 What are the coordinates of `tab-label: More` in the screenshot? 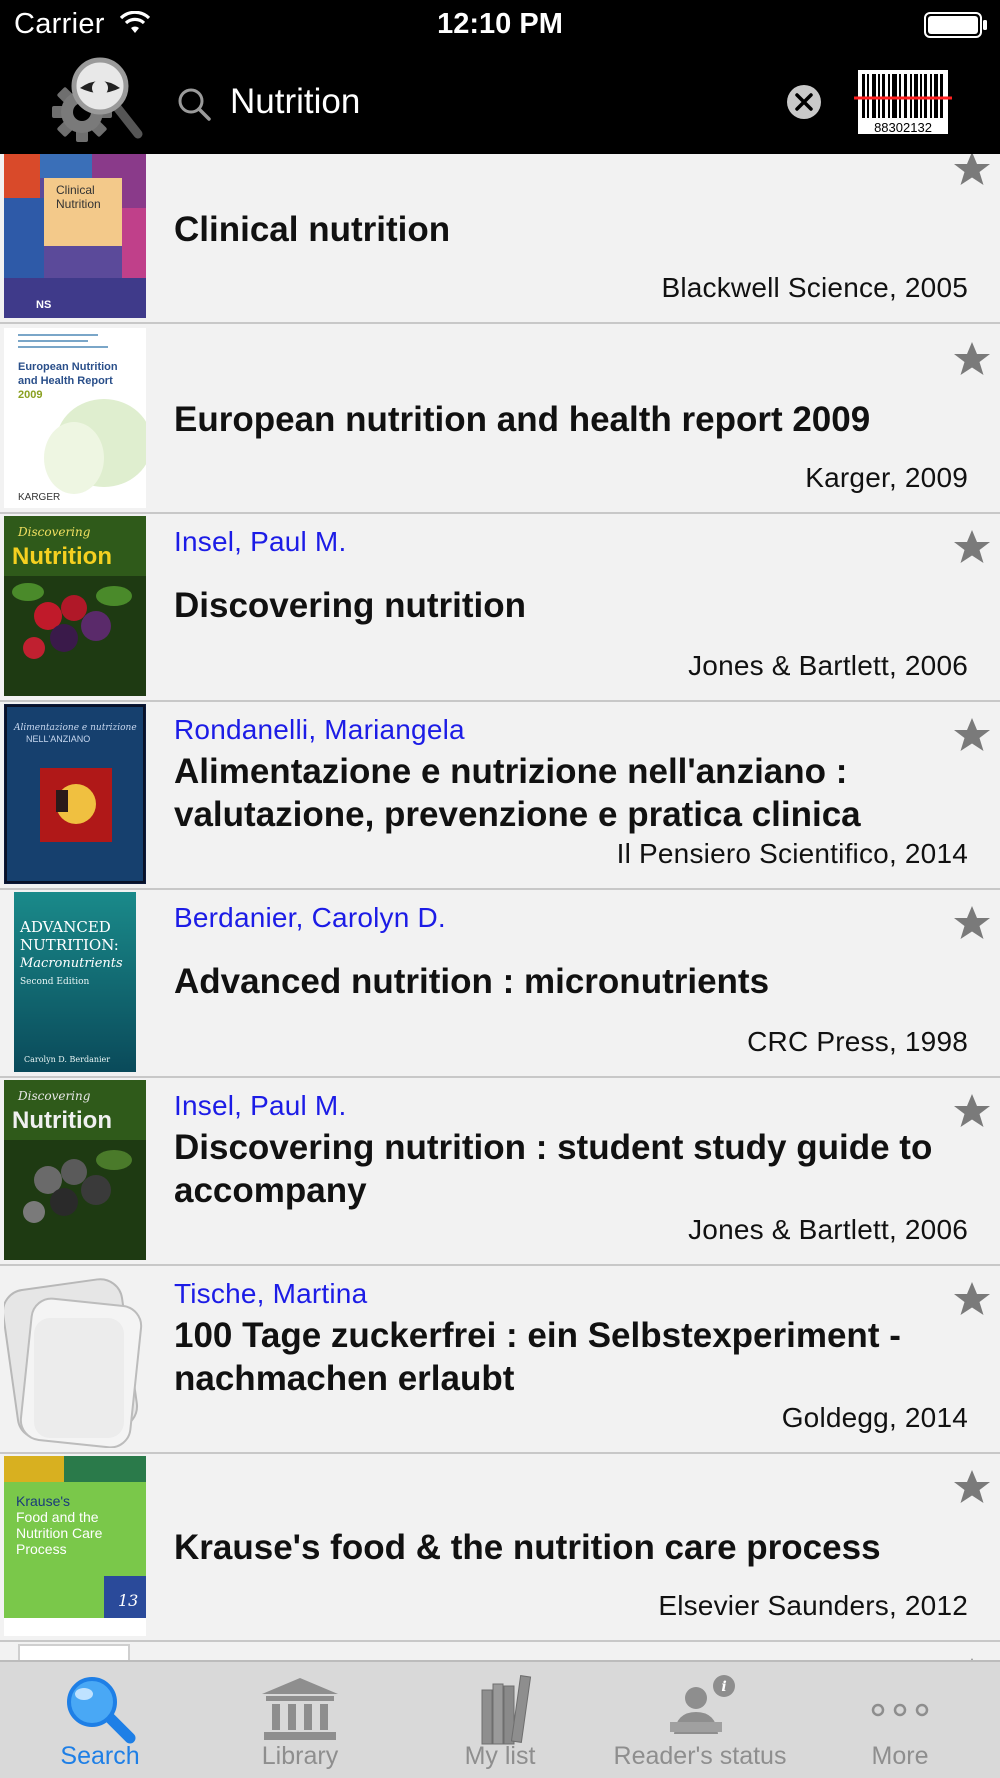 It's located at (900, 1756).